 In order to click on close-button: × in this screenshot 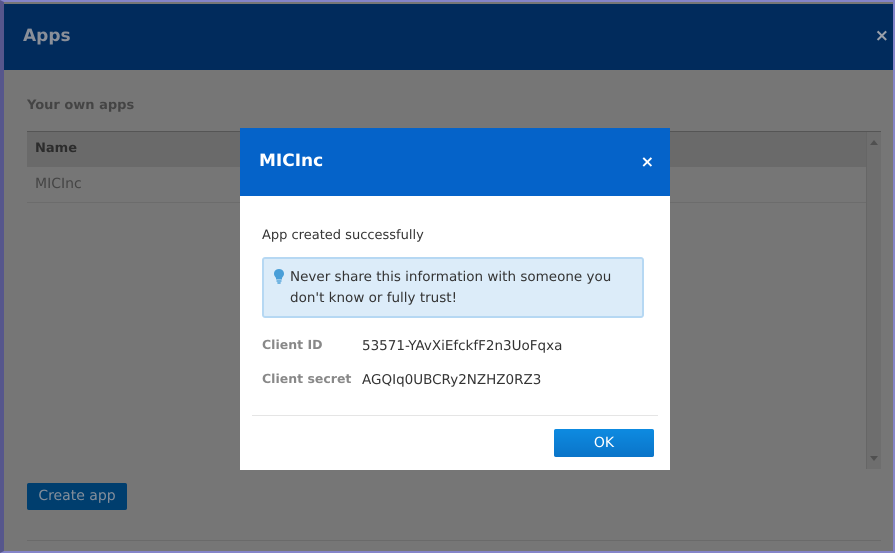, I will do `click(881, 37)`.